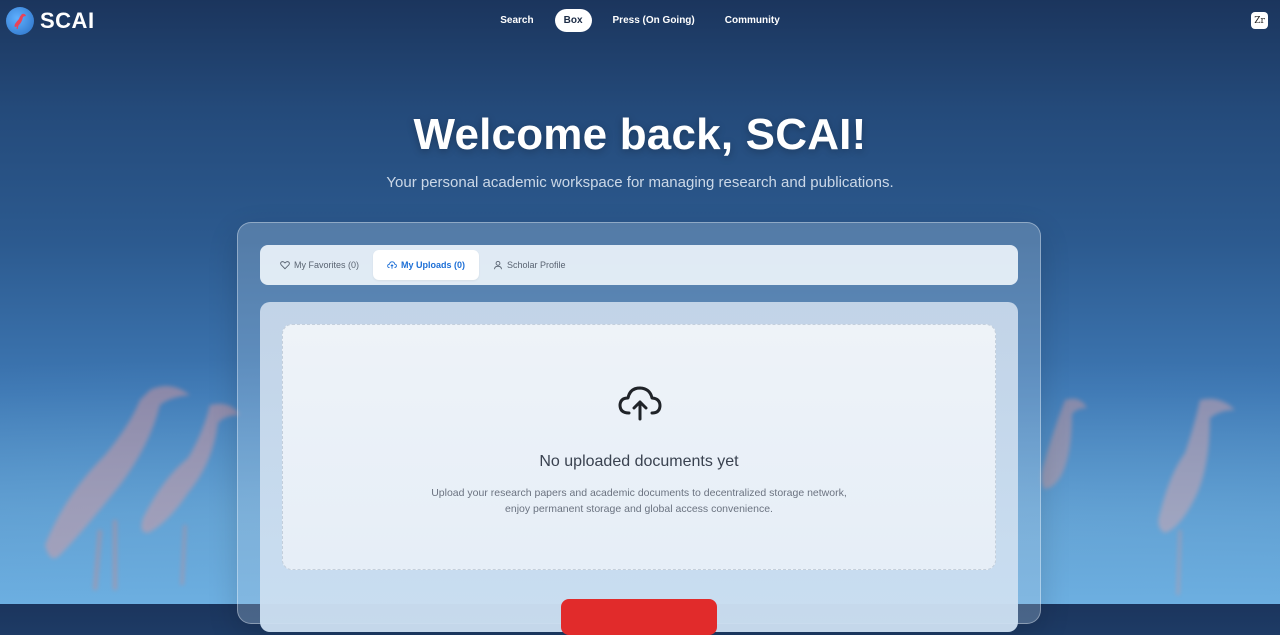 Image resolution: width=1280 pixels, height=635 pixels. What do you see at coordinates (639, 461) in the screenshot?
I see `empty-state-title: No uploaded documents yet` at bounding box center [639, 461].